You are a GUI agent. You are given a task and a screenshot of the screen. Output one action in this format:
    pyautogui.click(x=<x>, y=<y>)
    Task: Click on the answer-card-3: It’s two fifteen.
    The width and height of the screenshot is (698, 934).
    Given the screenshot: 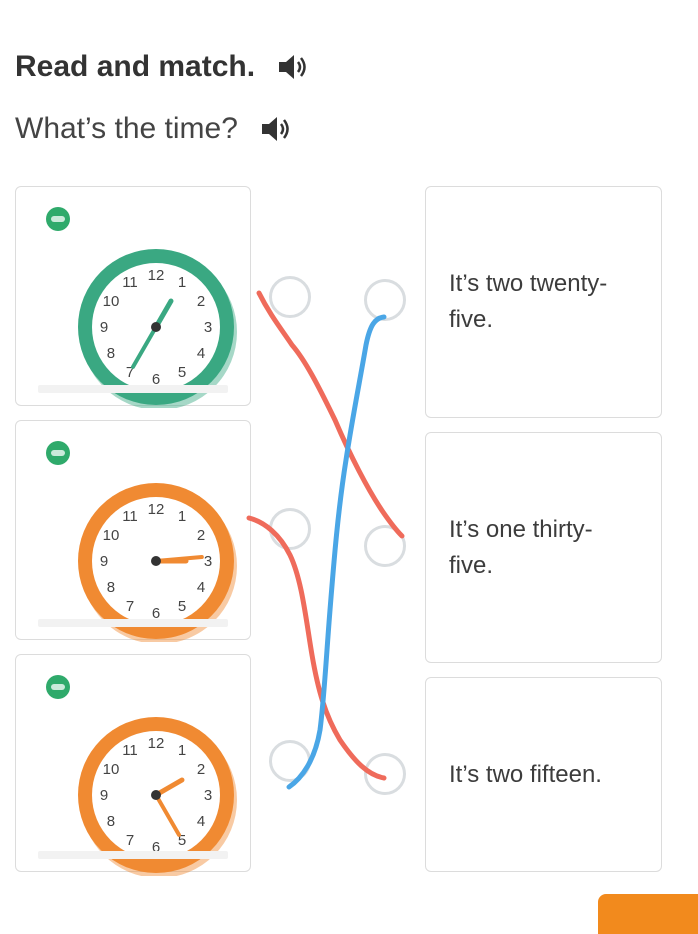 What is the action you would take?
    pyautogui.click(x=543, y=774)
    